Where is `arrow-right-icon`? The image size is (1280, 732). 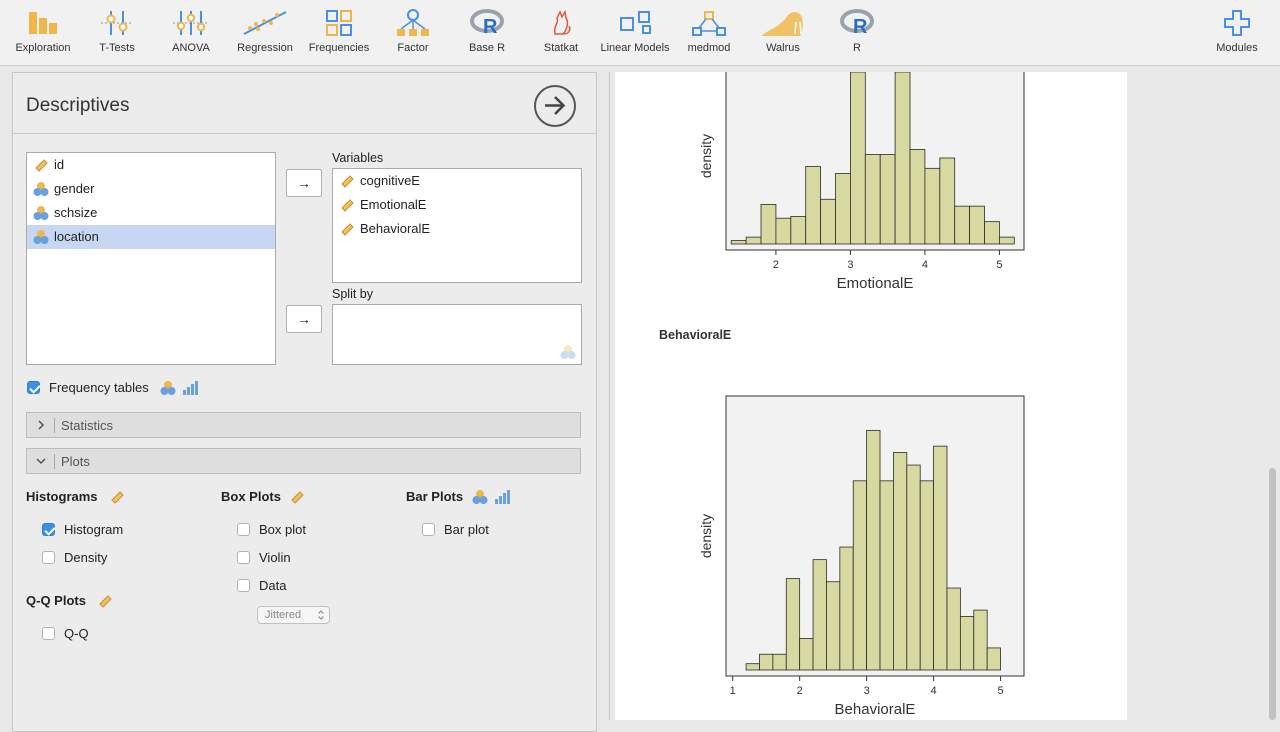
arrow-right-icon is located at coordinates (555, 105).